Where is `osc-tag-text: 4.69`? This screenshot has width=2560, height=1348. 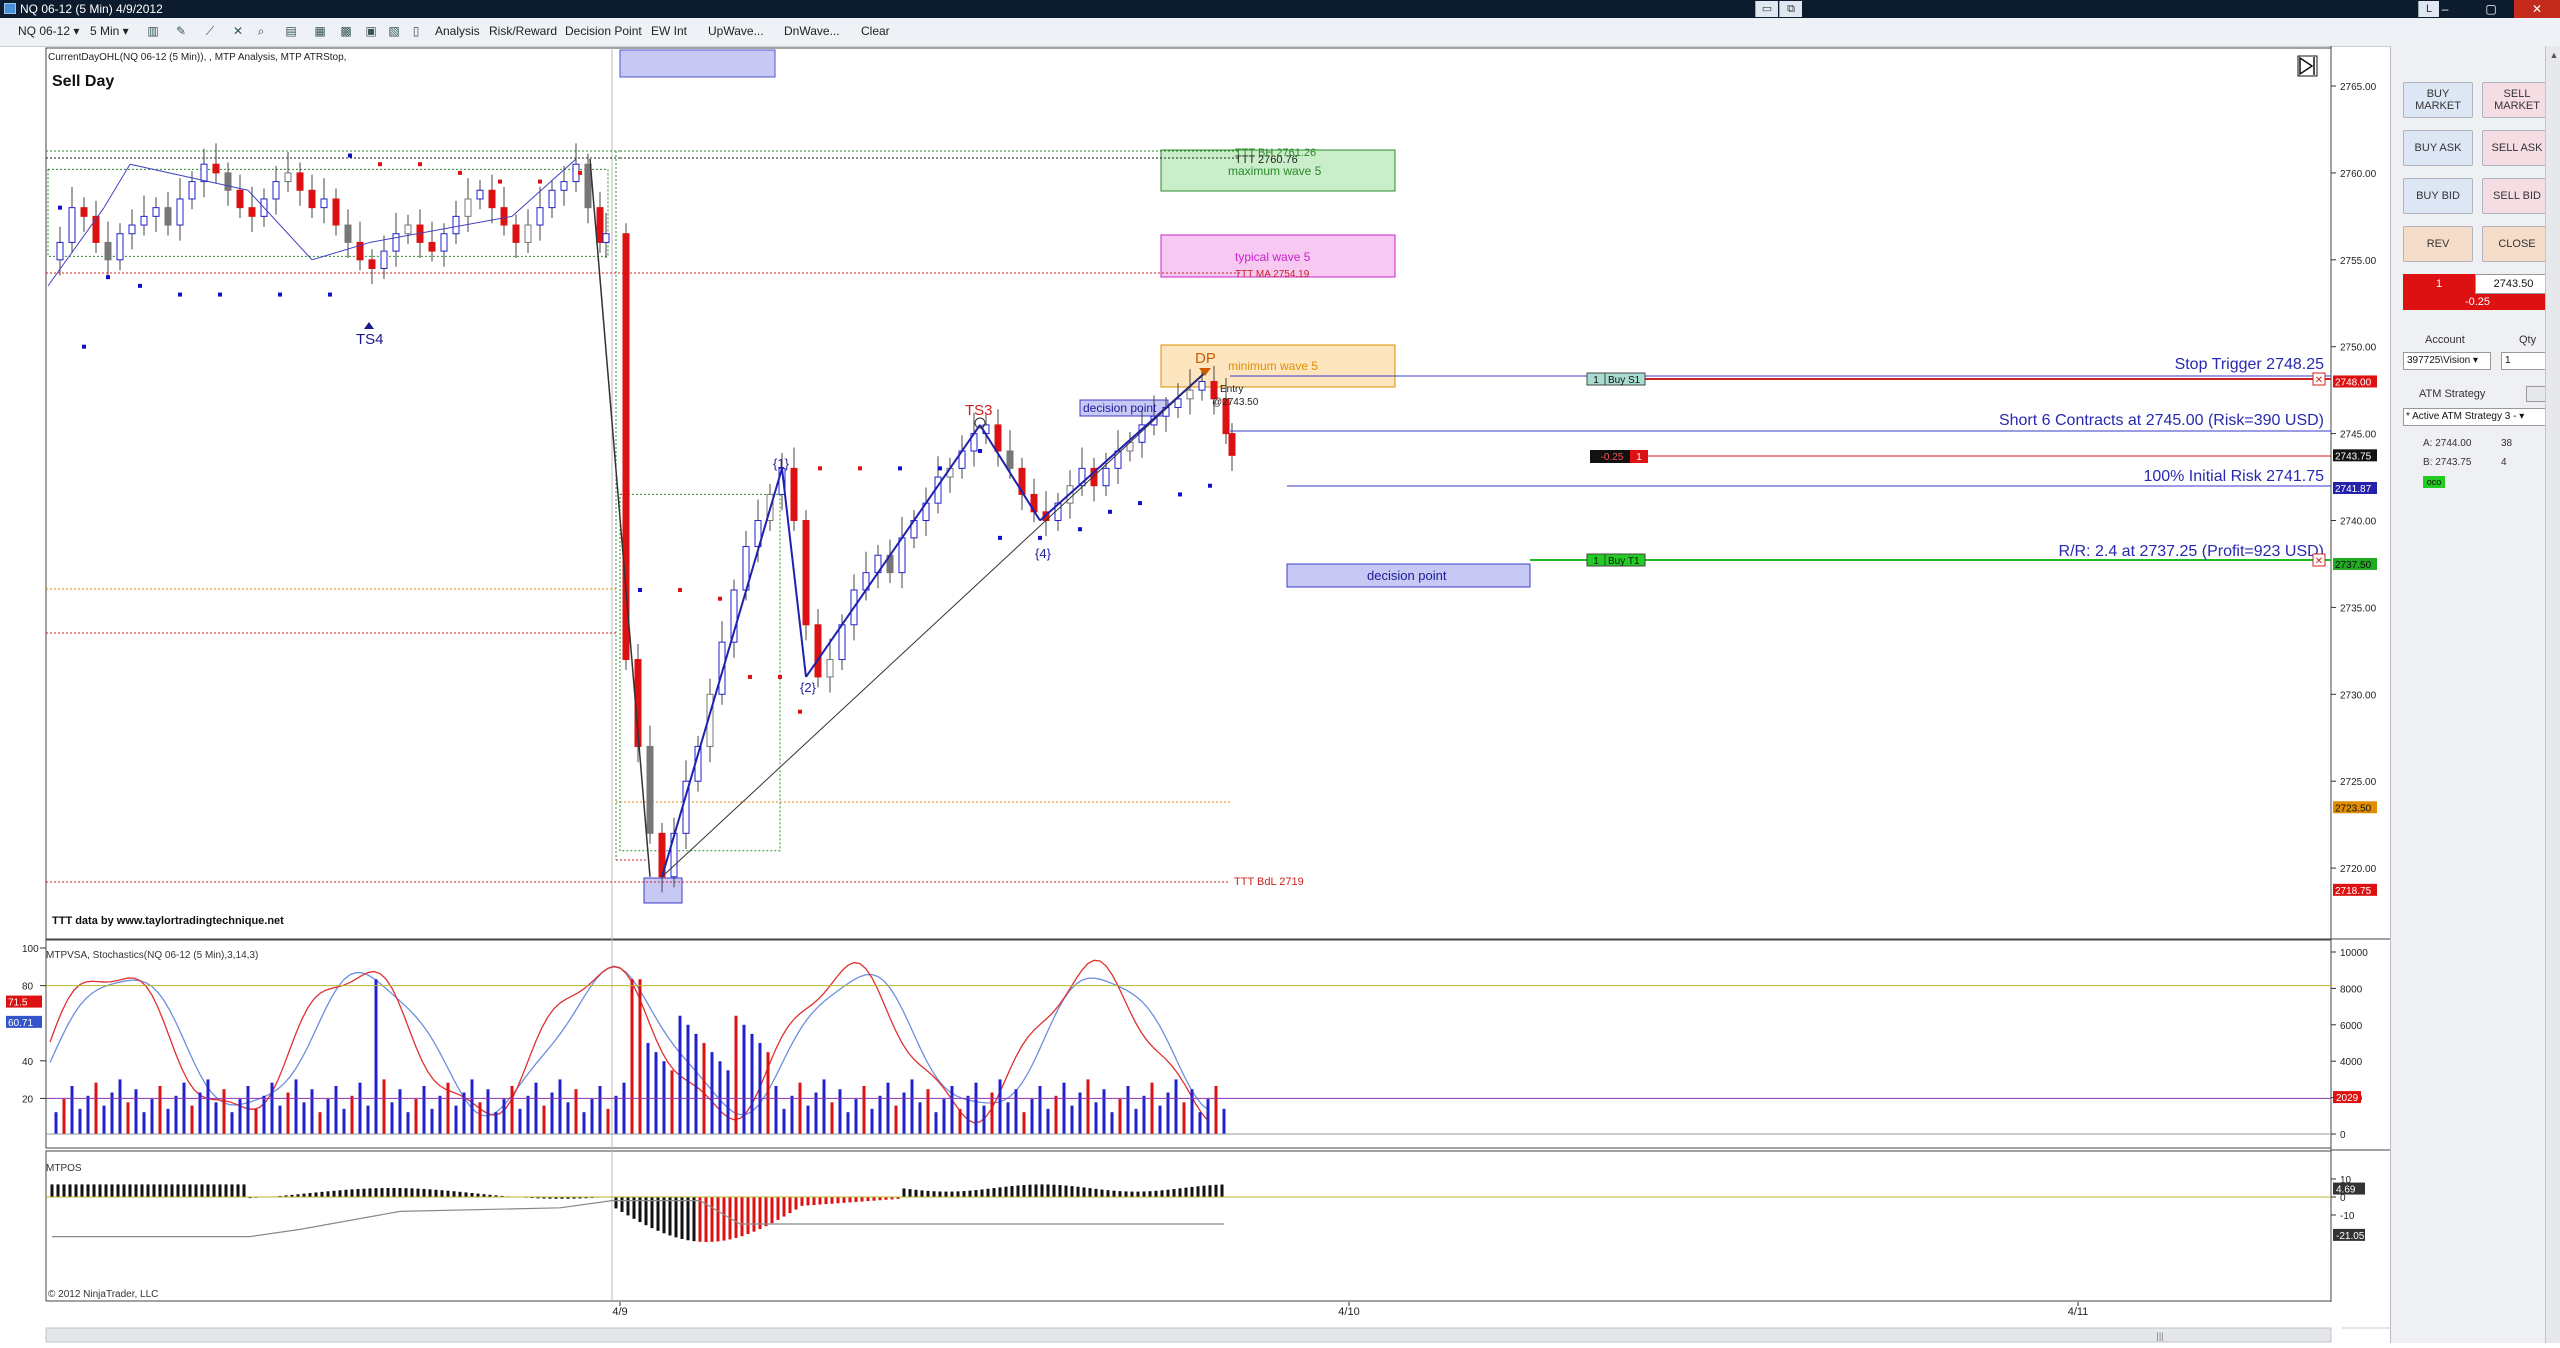 osc-tag-text: 4.69 is located at coordinates (2346, 1190).